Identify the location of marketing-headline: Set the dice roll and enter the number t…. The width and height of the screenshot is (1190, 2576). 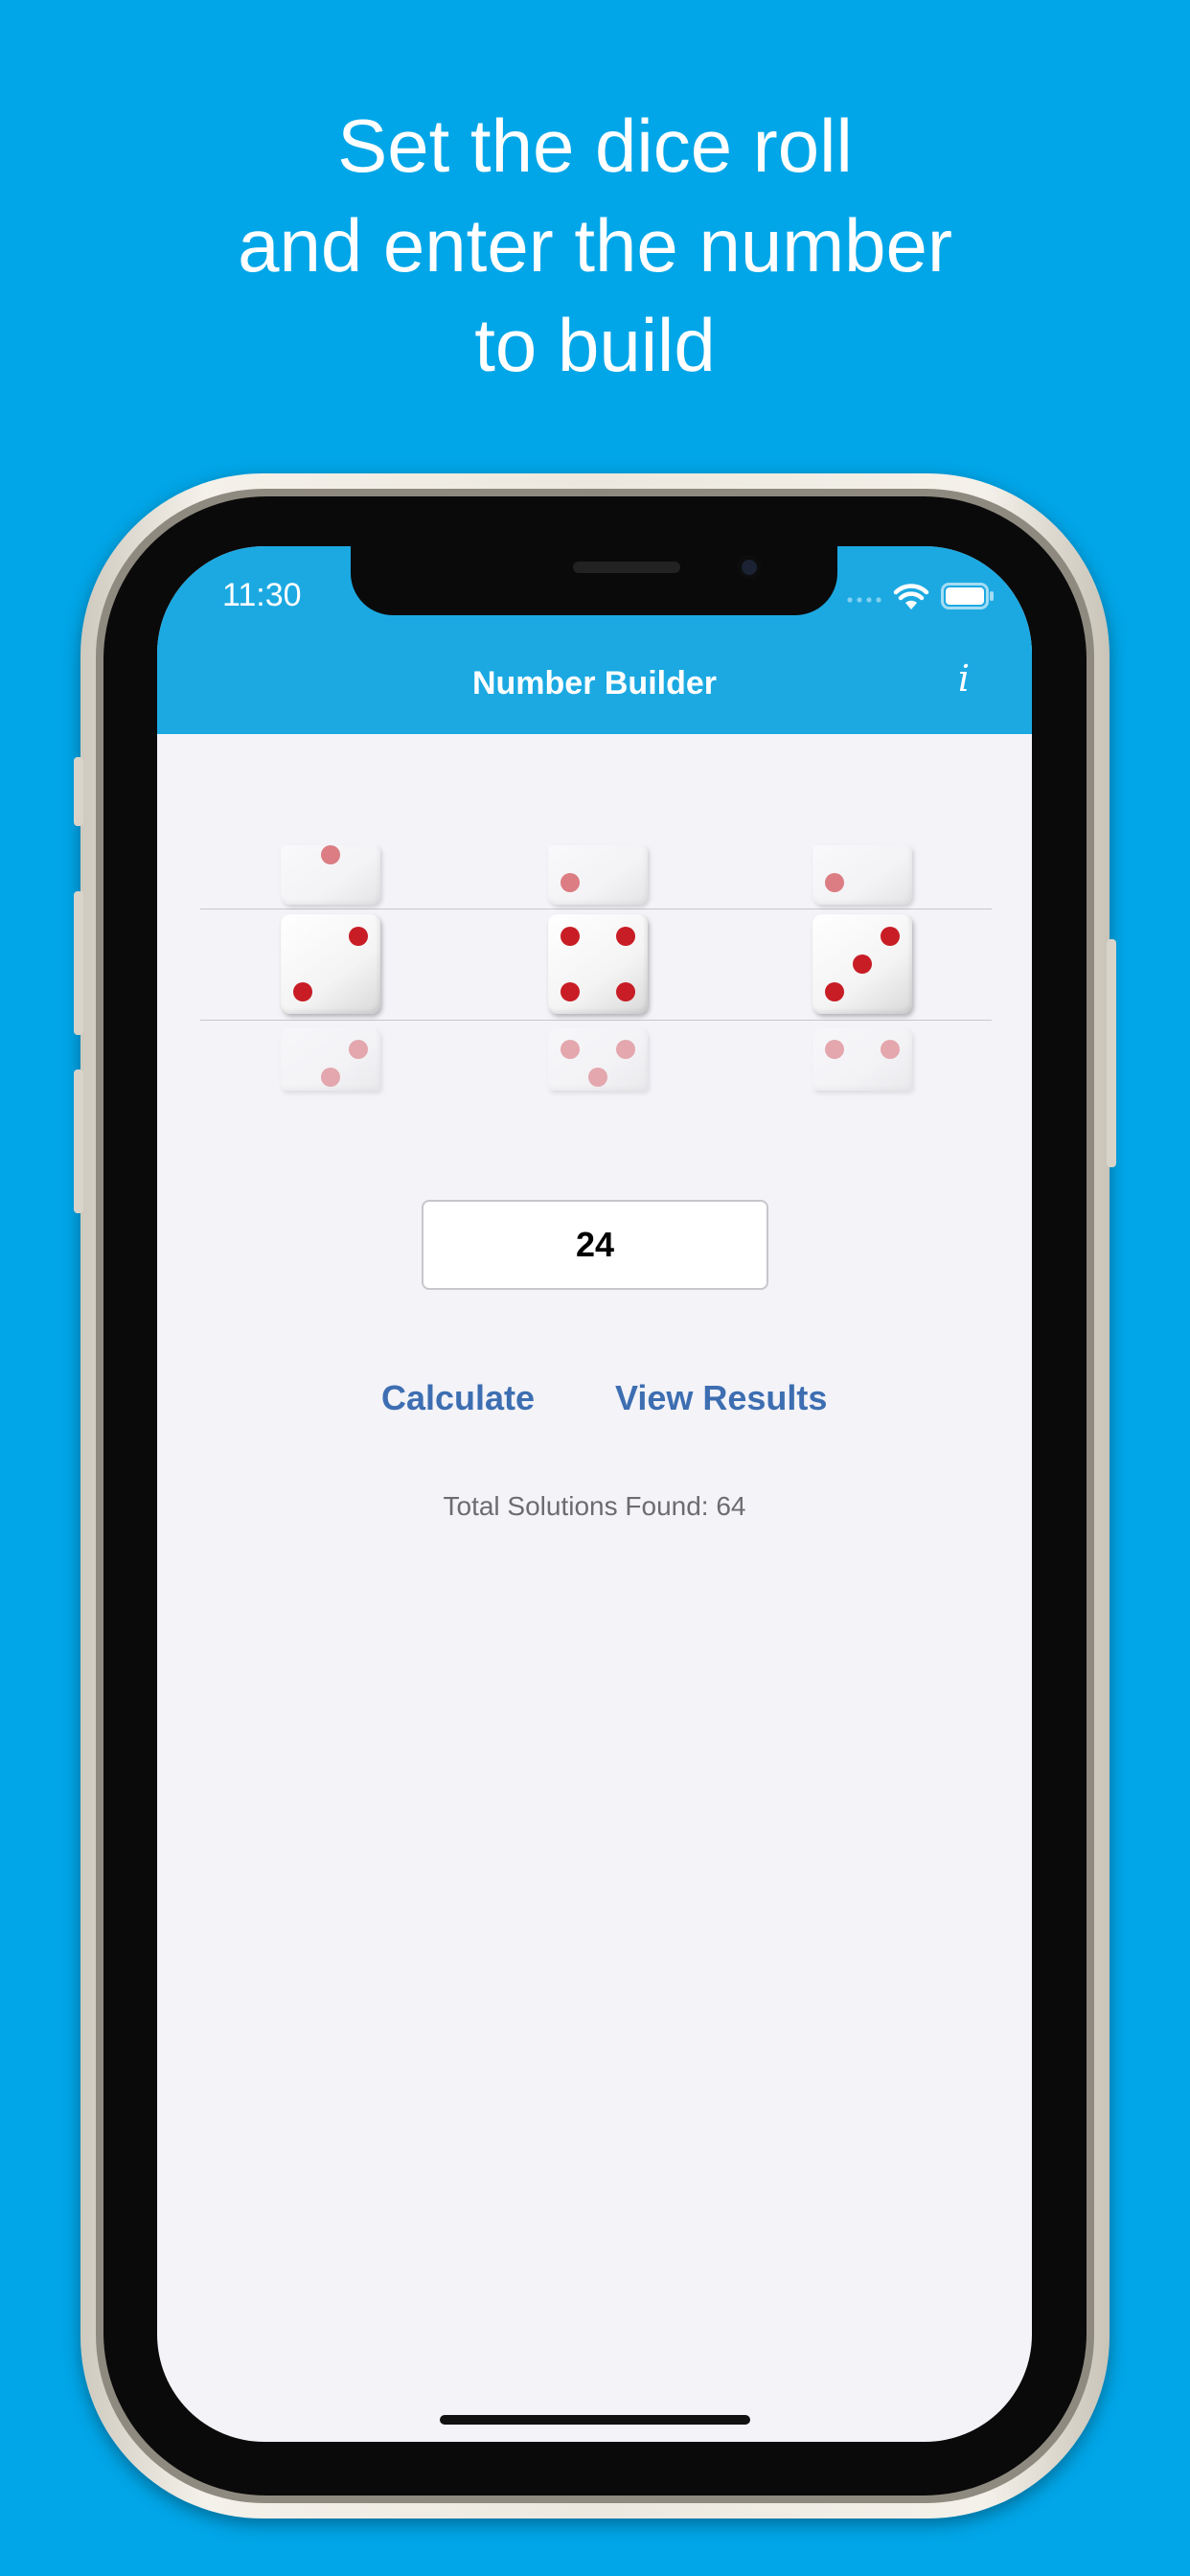
(595, 245).